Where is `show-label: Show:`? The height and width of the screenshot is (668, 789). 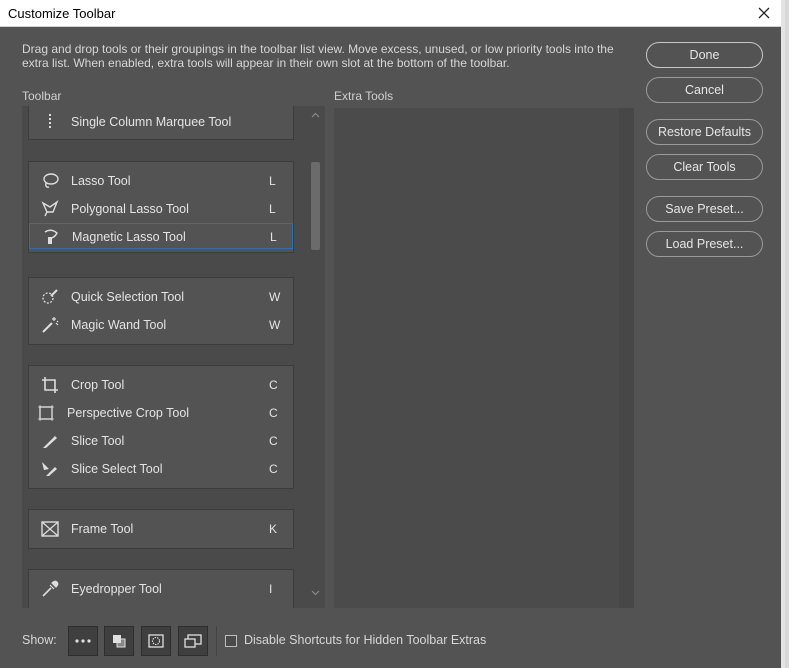
show-label: Show: is located at coordinates (39, 640).